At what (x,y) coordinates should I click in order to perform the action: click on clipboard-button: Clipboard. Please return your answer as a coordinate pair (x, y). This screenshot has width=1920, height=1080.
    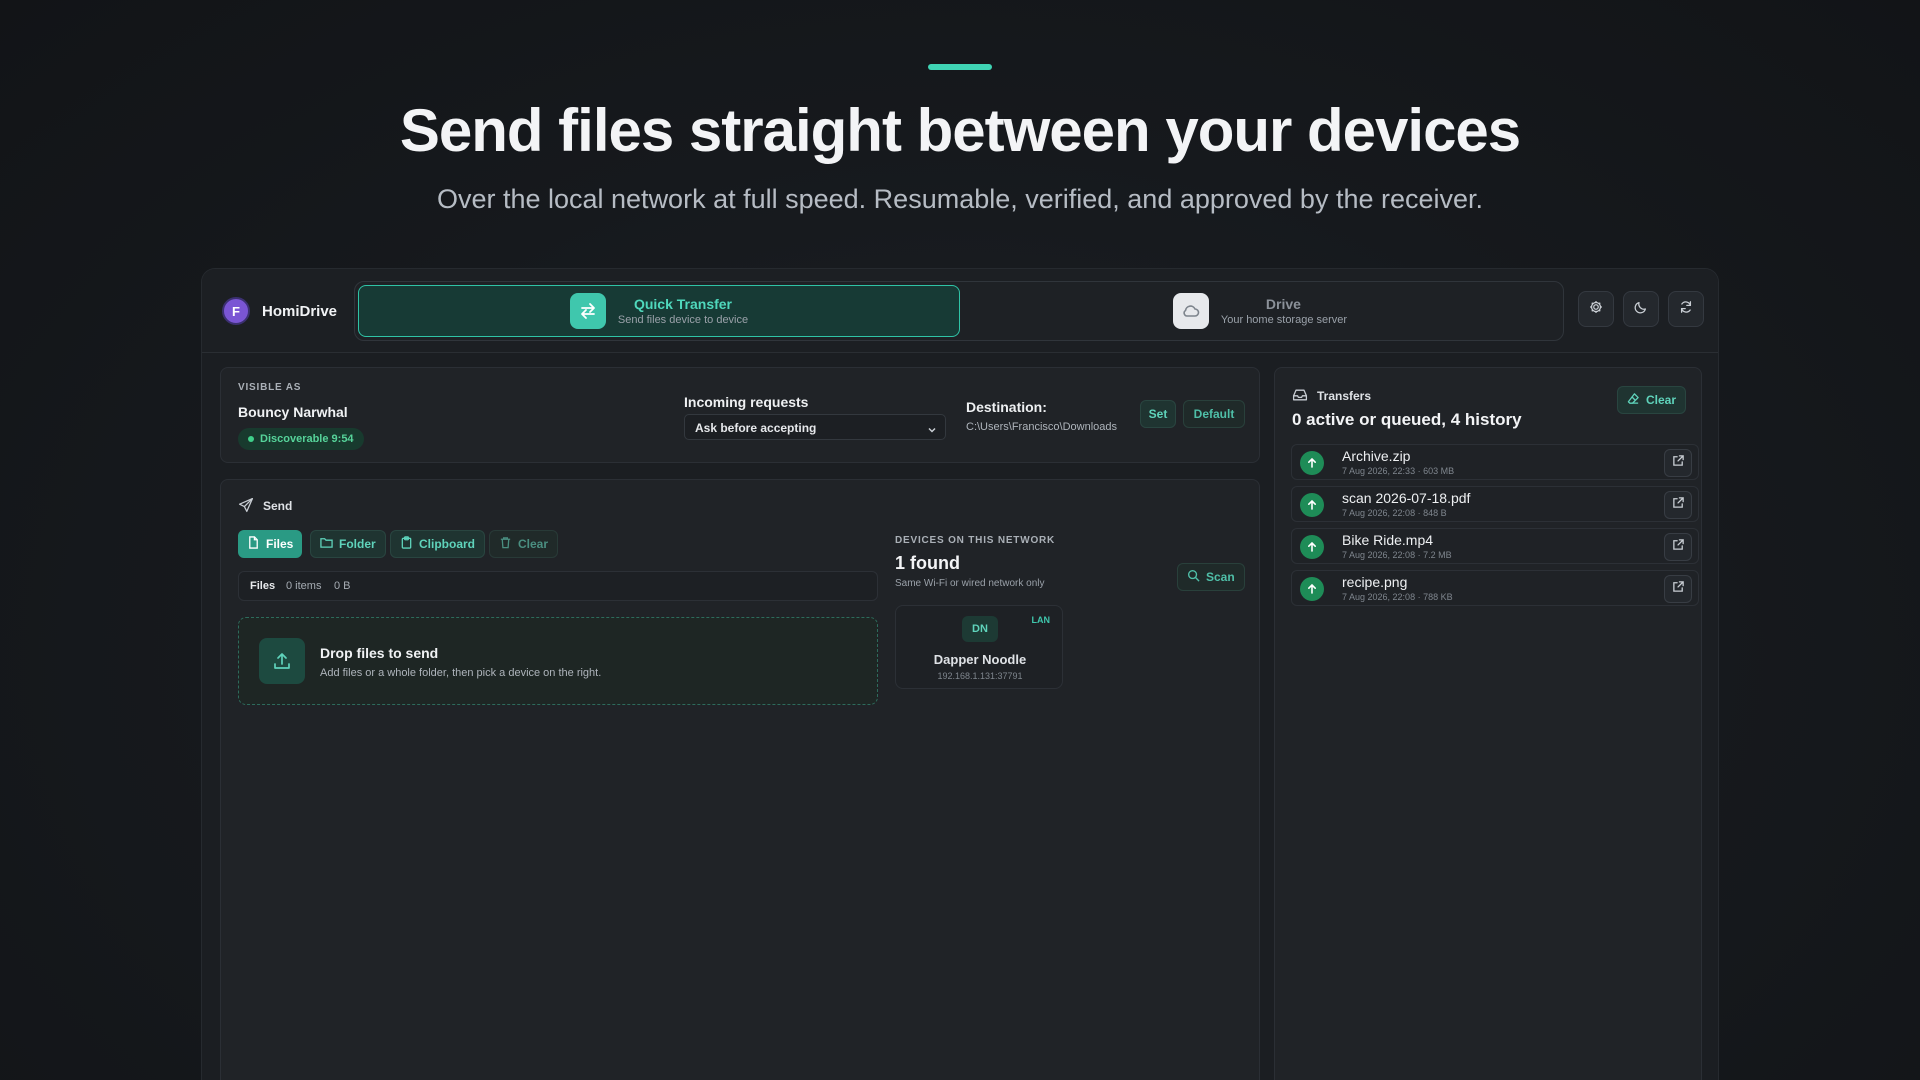
    Looking at the image, I should click on (437, 544).